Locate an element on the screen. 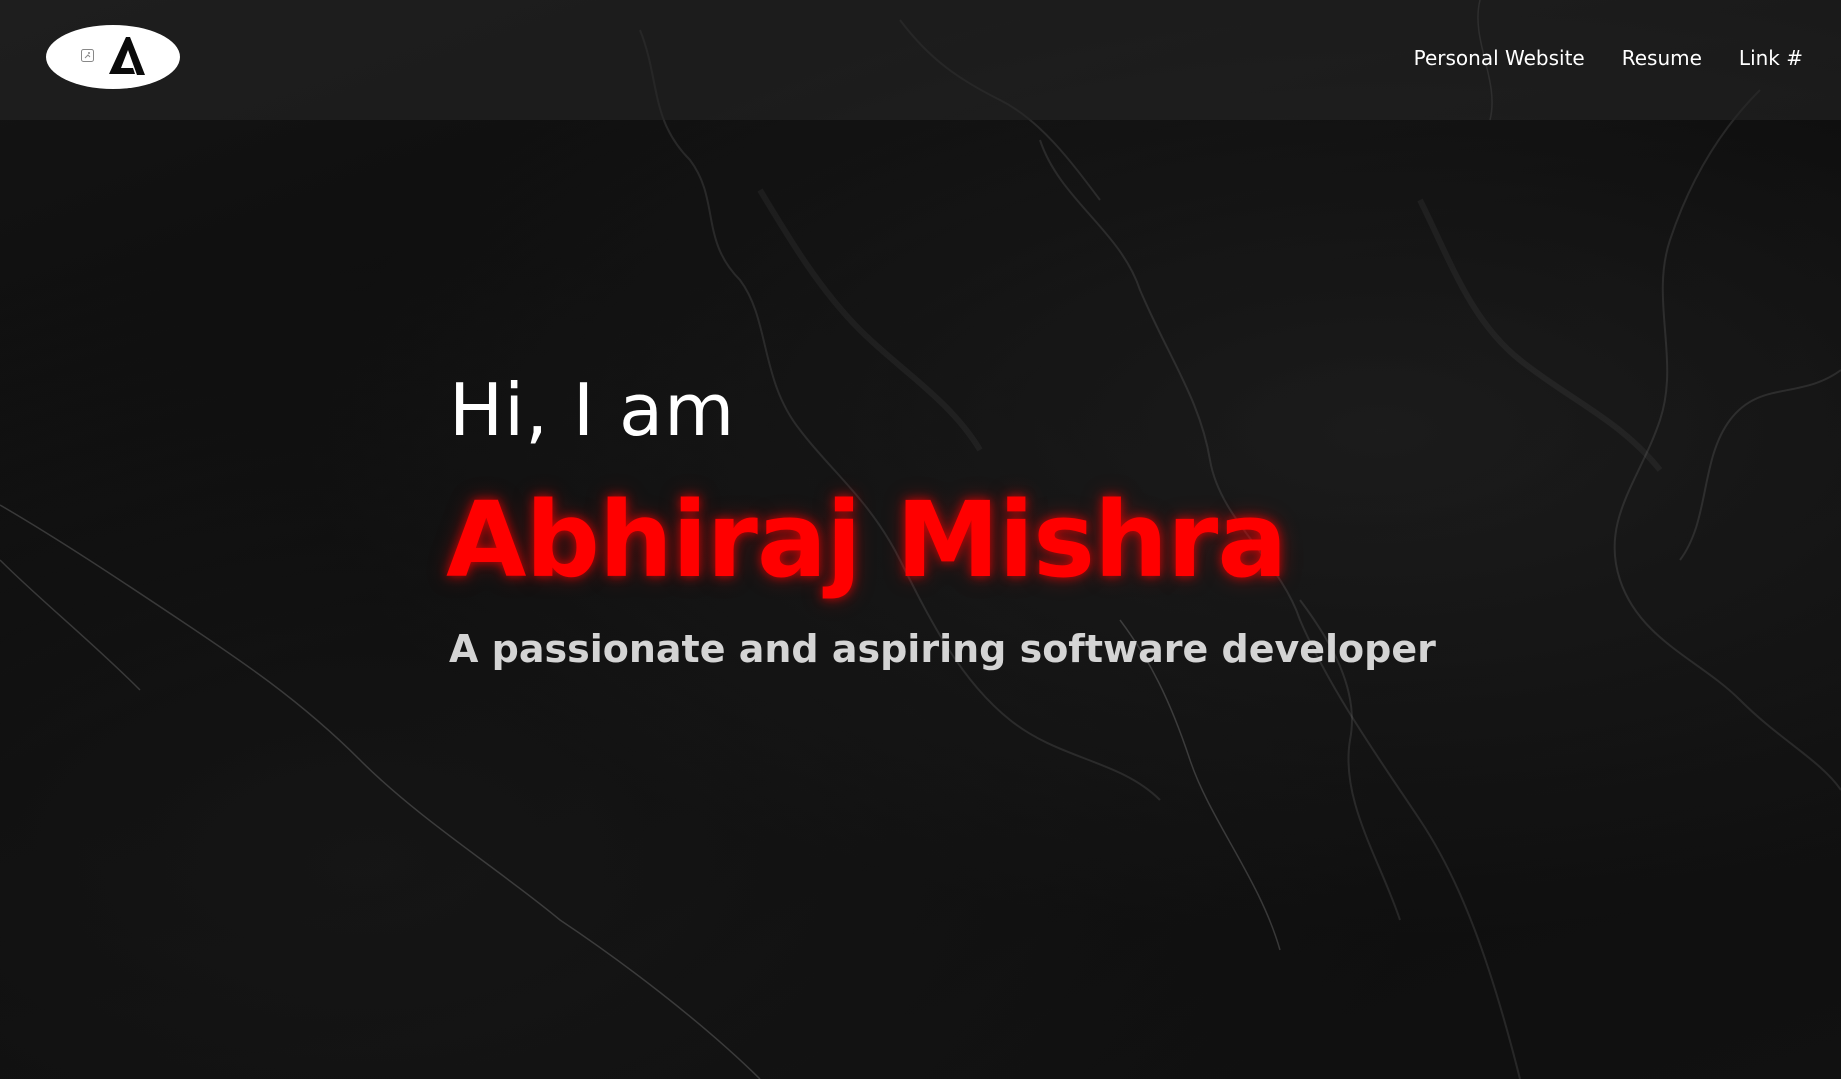  logo is located at coordinates (113, 57).